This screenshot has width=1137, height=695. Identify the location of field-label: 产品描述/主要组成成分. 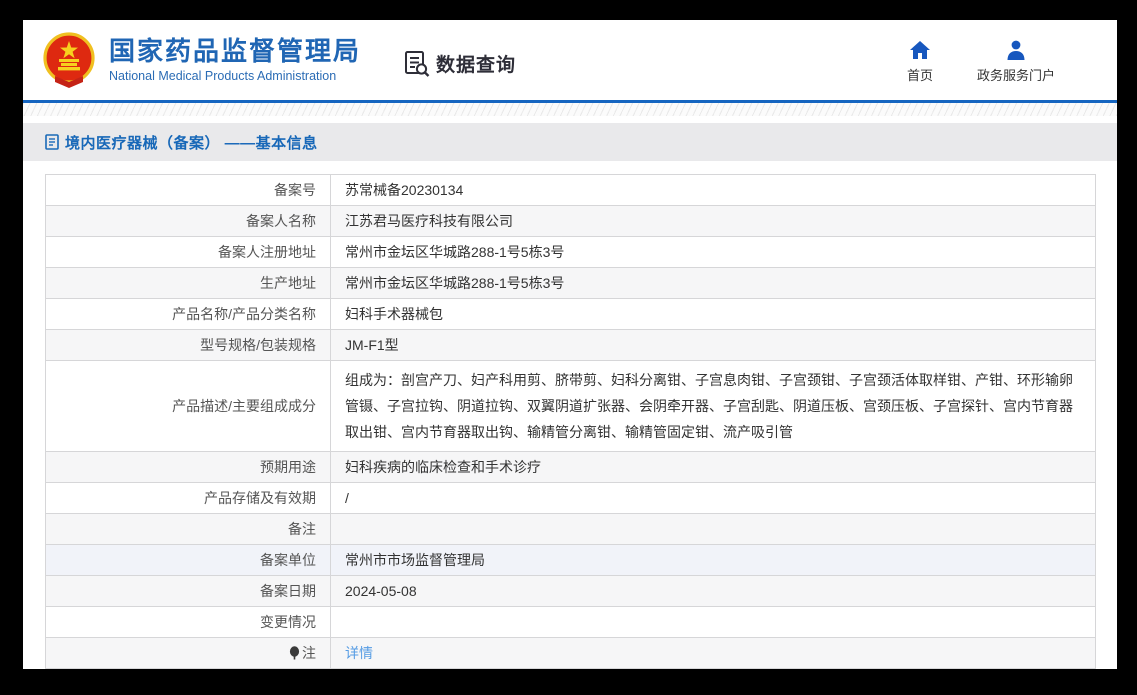
(188, 406).